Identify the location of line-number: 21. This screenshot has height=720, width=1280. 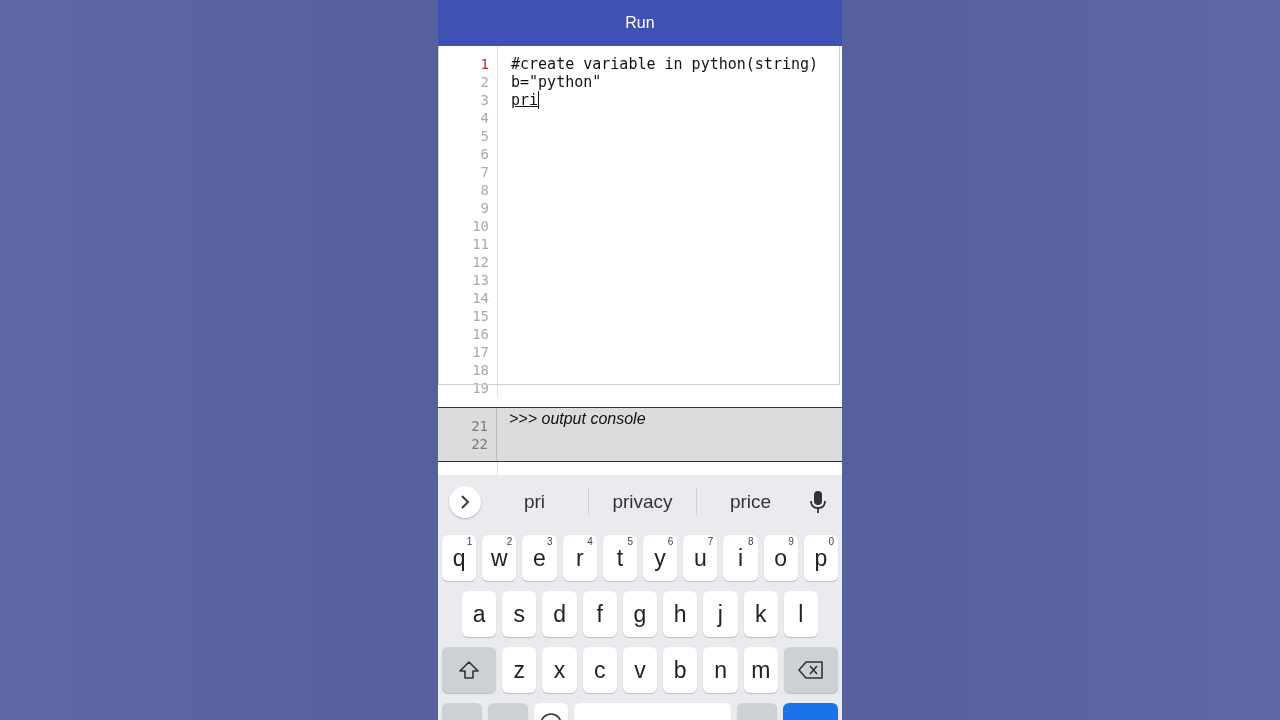
(480, 426).